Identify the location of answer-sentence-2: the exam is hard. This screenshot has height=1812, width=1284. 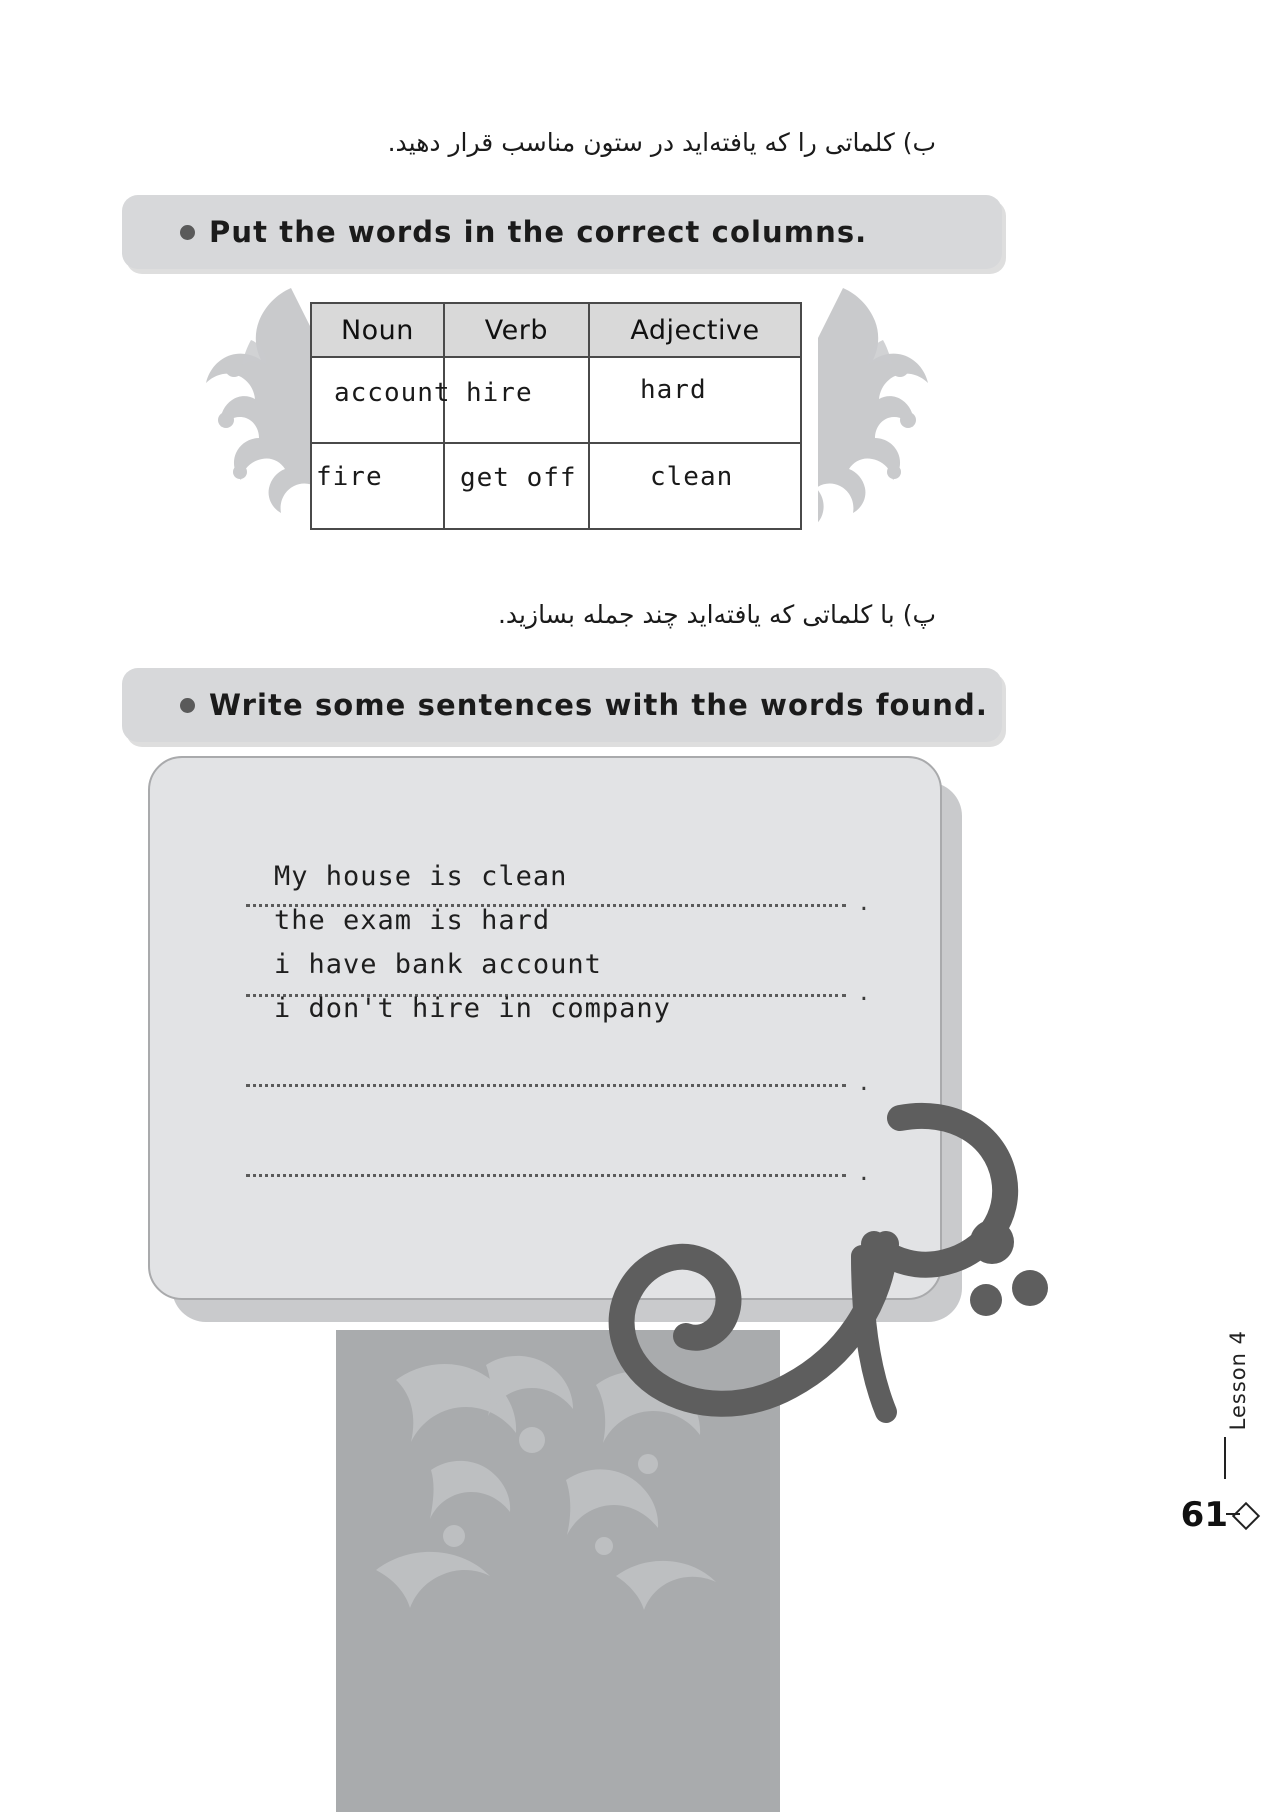
(412, 920).